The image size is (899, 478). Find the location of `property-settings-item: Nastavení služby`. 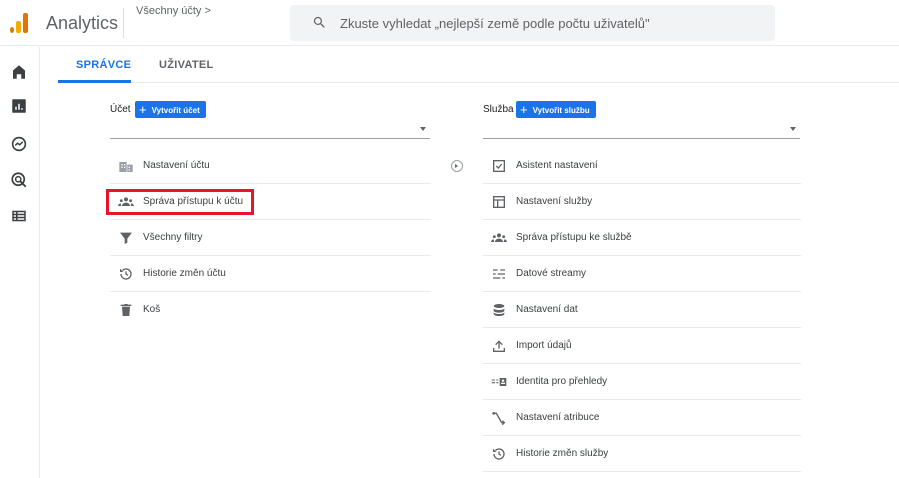

property-settings-item: Nastavení služby is located at coordinates (642, 202).